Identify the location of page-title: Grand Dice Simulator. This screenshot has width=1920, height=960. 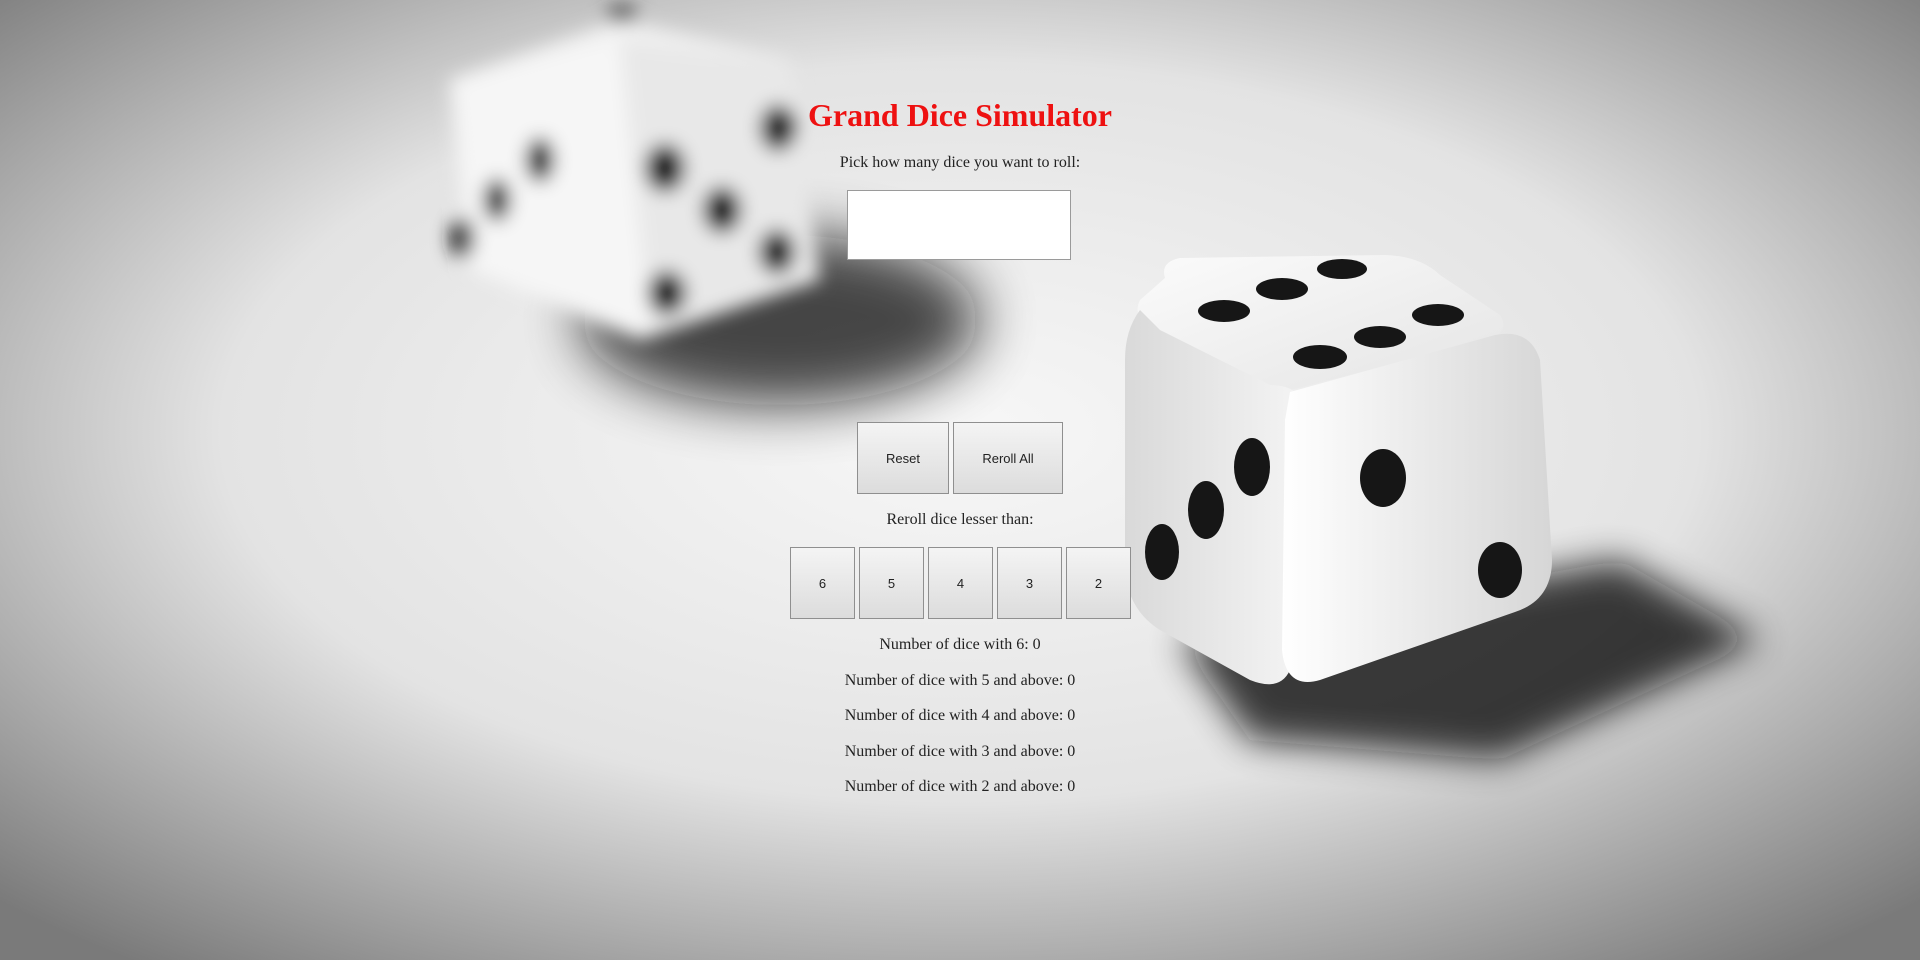
(960, 115).